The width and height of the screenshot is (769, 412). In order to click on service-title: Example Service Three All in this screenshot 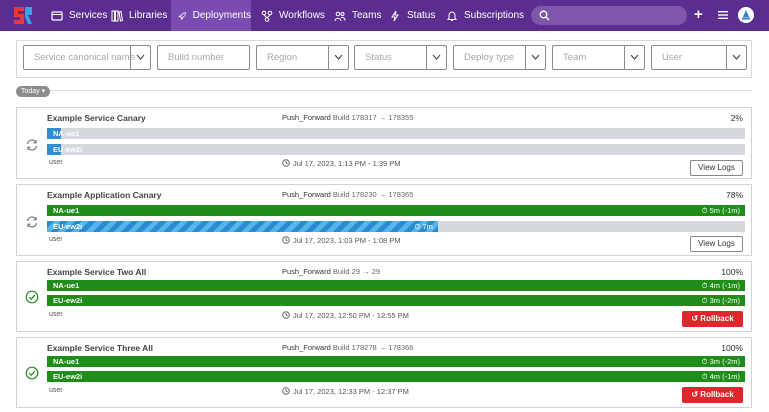, I will do `click(100, 348)`.